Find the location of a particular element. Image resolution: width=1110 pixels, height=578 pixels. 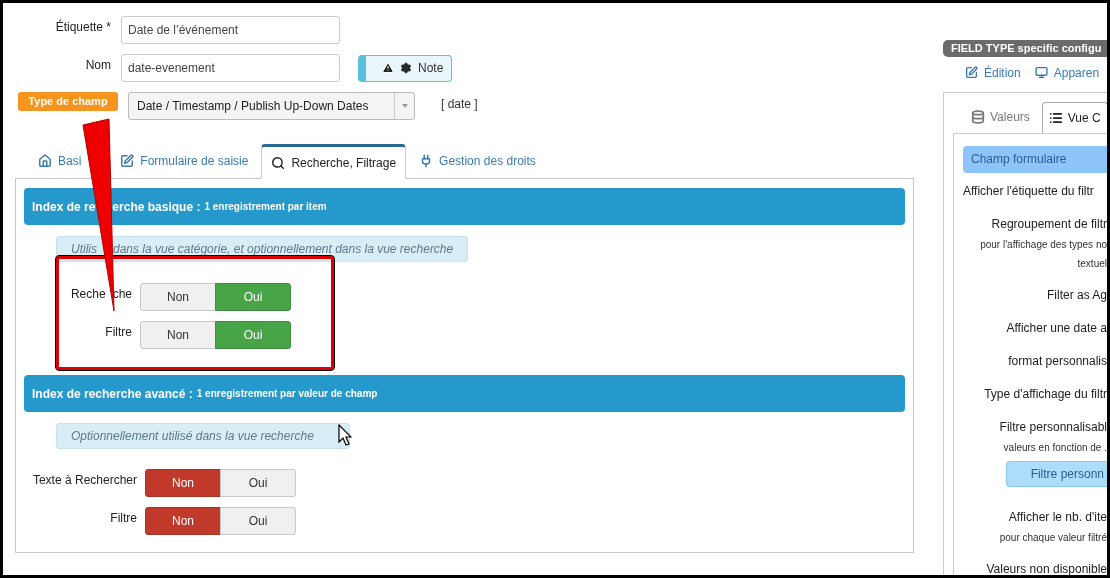

edit-icon is located at coordinates (971, 72).